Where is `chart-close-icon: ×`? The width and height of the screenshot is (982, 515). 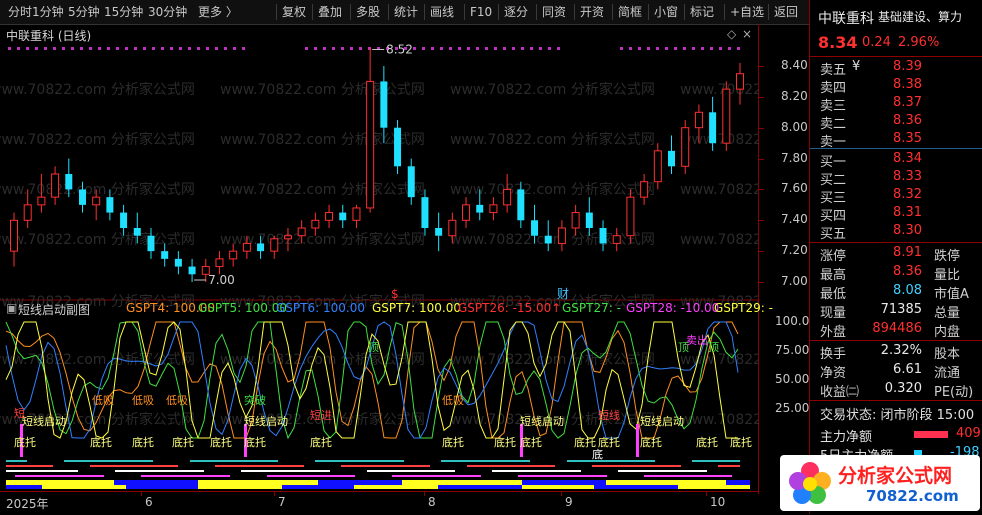
chart-close-icon: × is located at coordinates (747, 34).